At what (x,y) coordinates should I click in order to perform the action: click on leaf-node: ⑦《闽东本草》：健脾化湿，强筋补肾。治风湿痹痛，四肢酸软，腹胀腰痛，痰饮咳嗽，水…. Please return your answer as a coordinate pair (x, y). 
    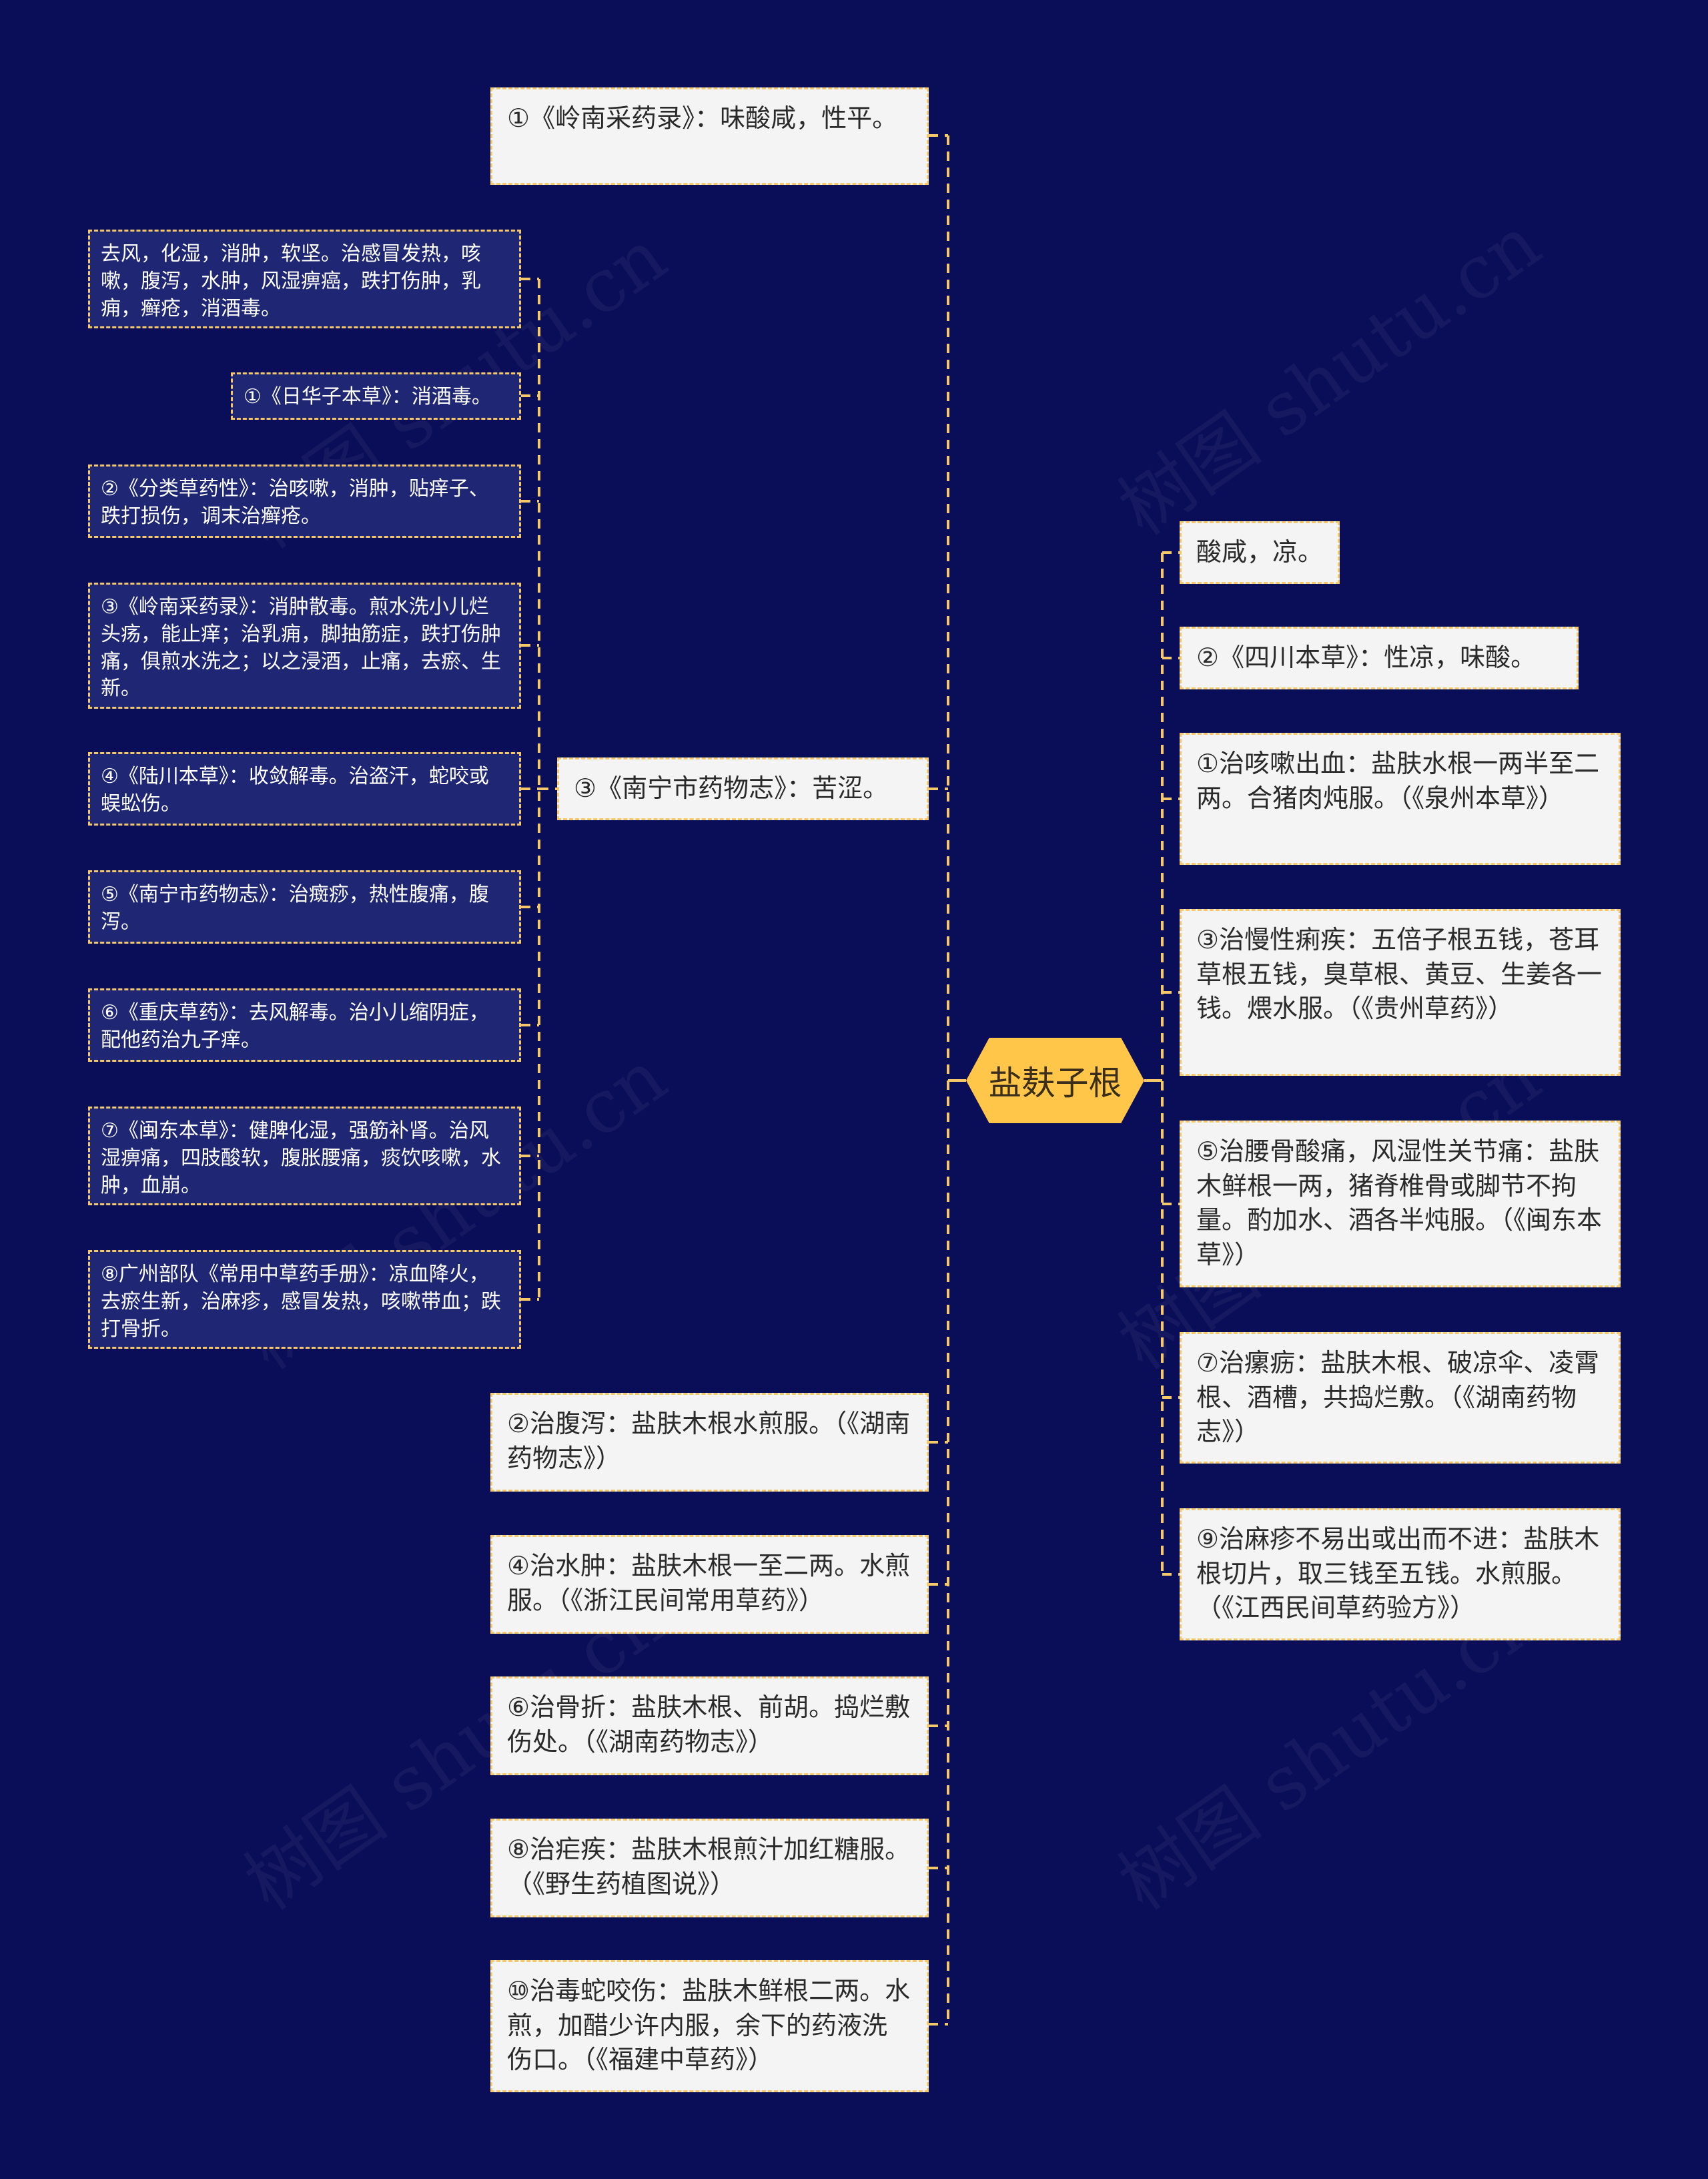
    Looking at the image, I should click on (304, 1156).